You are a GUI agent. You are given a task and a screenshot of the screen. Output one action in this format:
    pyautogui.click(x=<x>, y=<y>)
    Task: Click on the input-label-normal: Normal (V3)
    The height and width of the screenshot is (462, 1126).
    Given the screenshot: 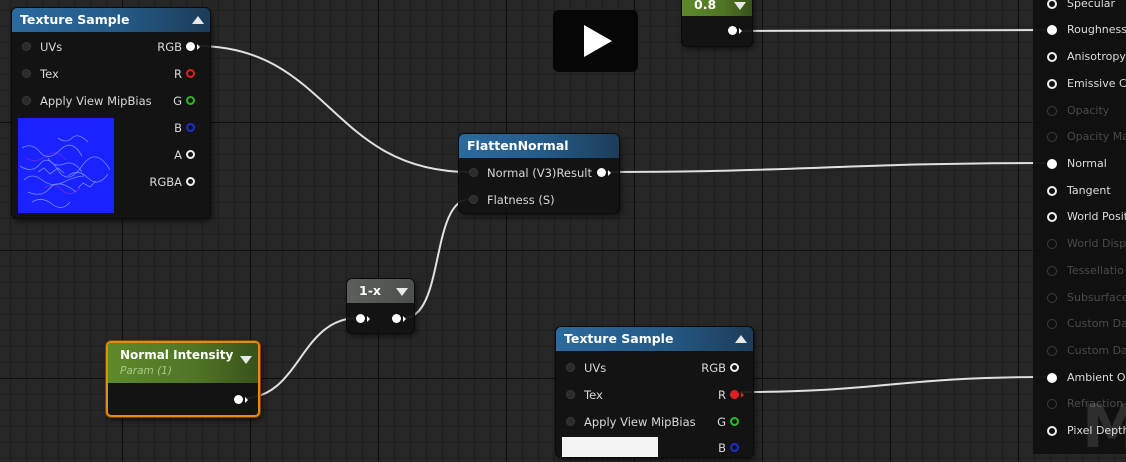 What is the action you would take?
    pyautogui.click(x=522, y=173)
    